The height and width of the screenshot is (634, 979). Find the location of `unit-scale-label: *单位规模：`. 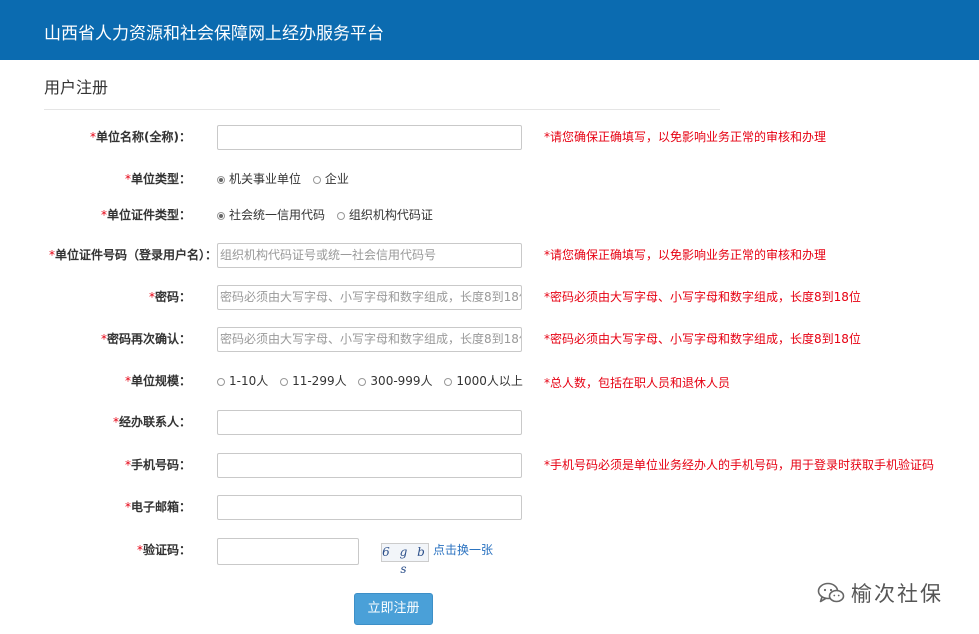

unit-scale-label: *单位规模： is located at coordinates (157, 381).